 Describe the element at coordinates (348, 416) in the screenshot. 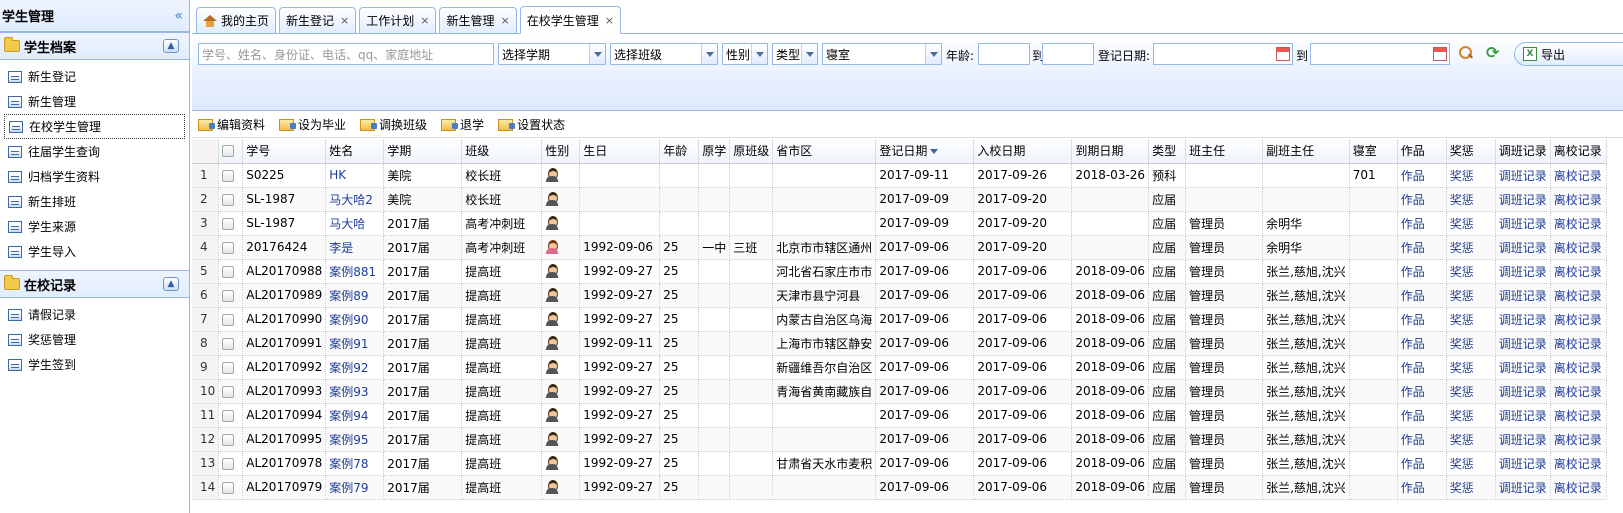

I see `cell-name-text: 案例94` at that location.